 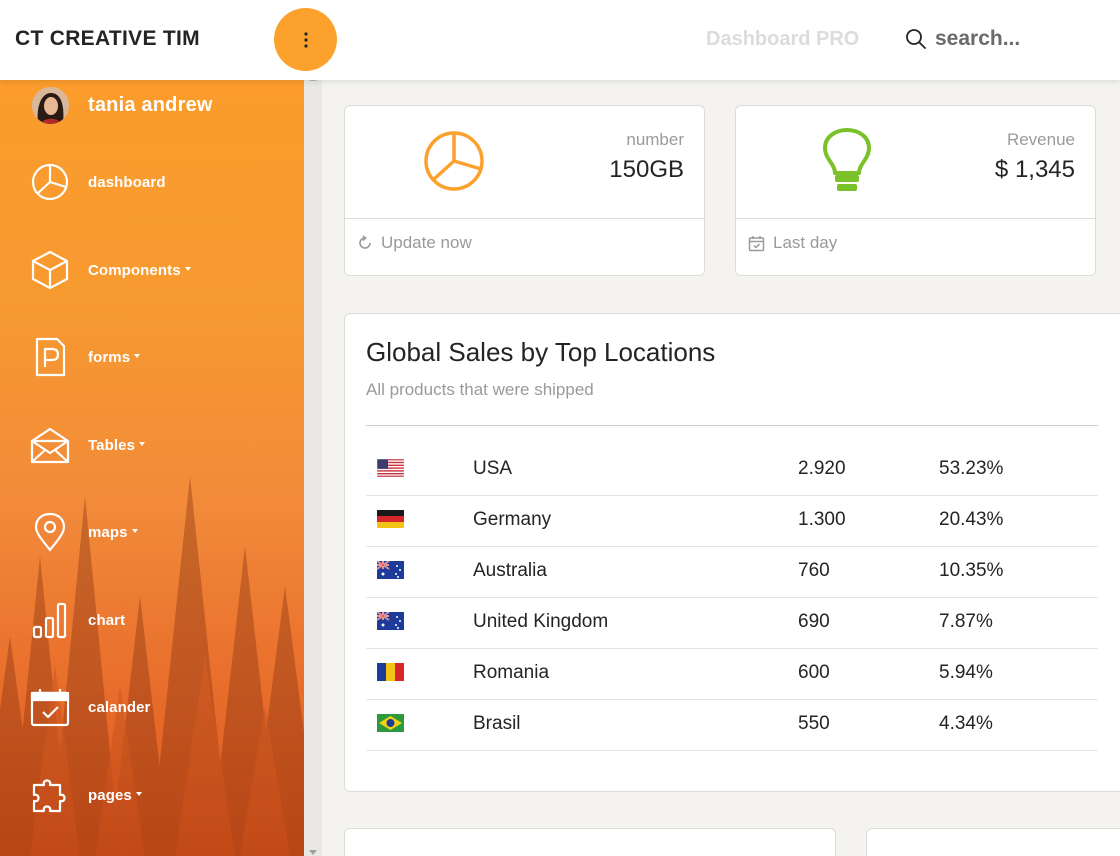 I want to click on sidebar-item-components: Components, so click(x=110, y=270).